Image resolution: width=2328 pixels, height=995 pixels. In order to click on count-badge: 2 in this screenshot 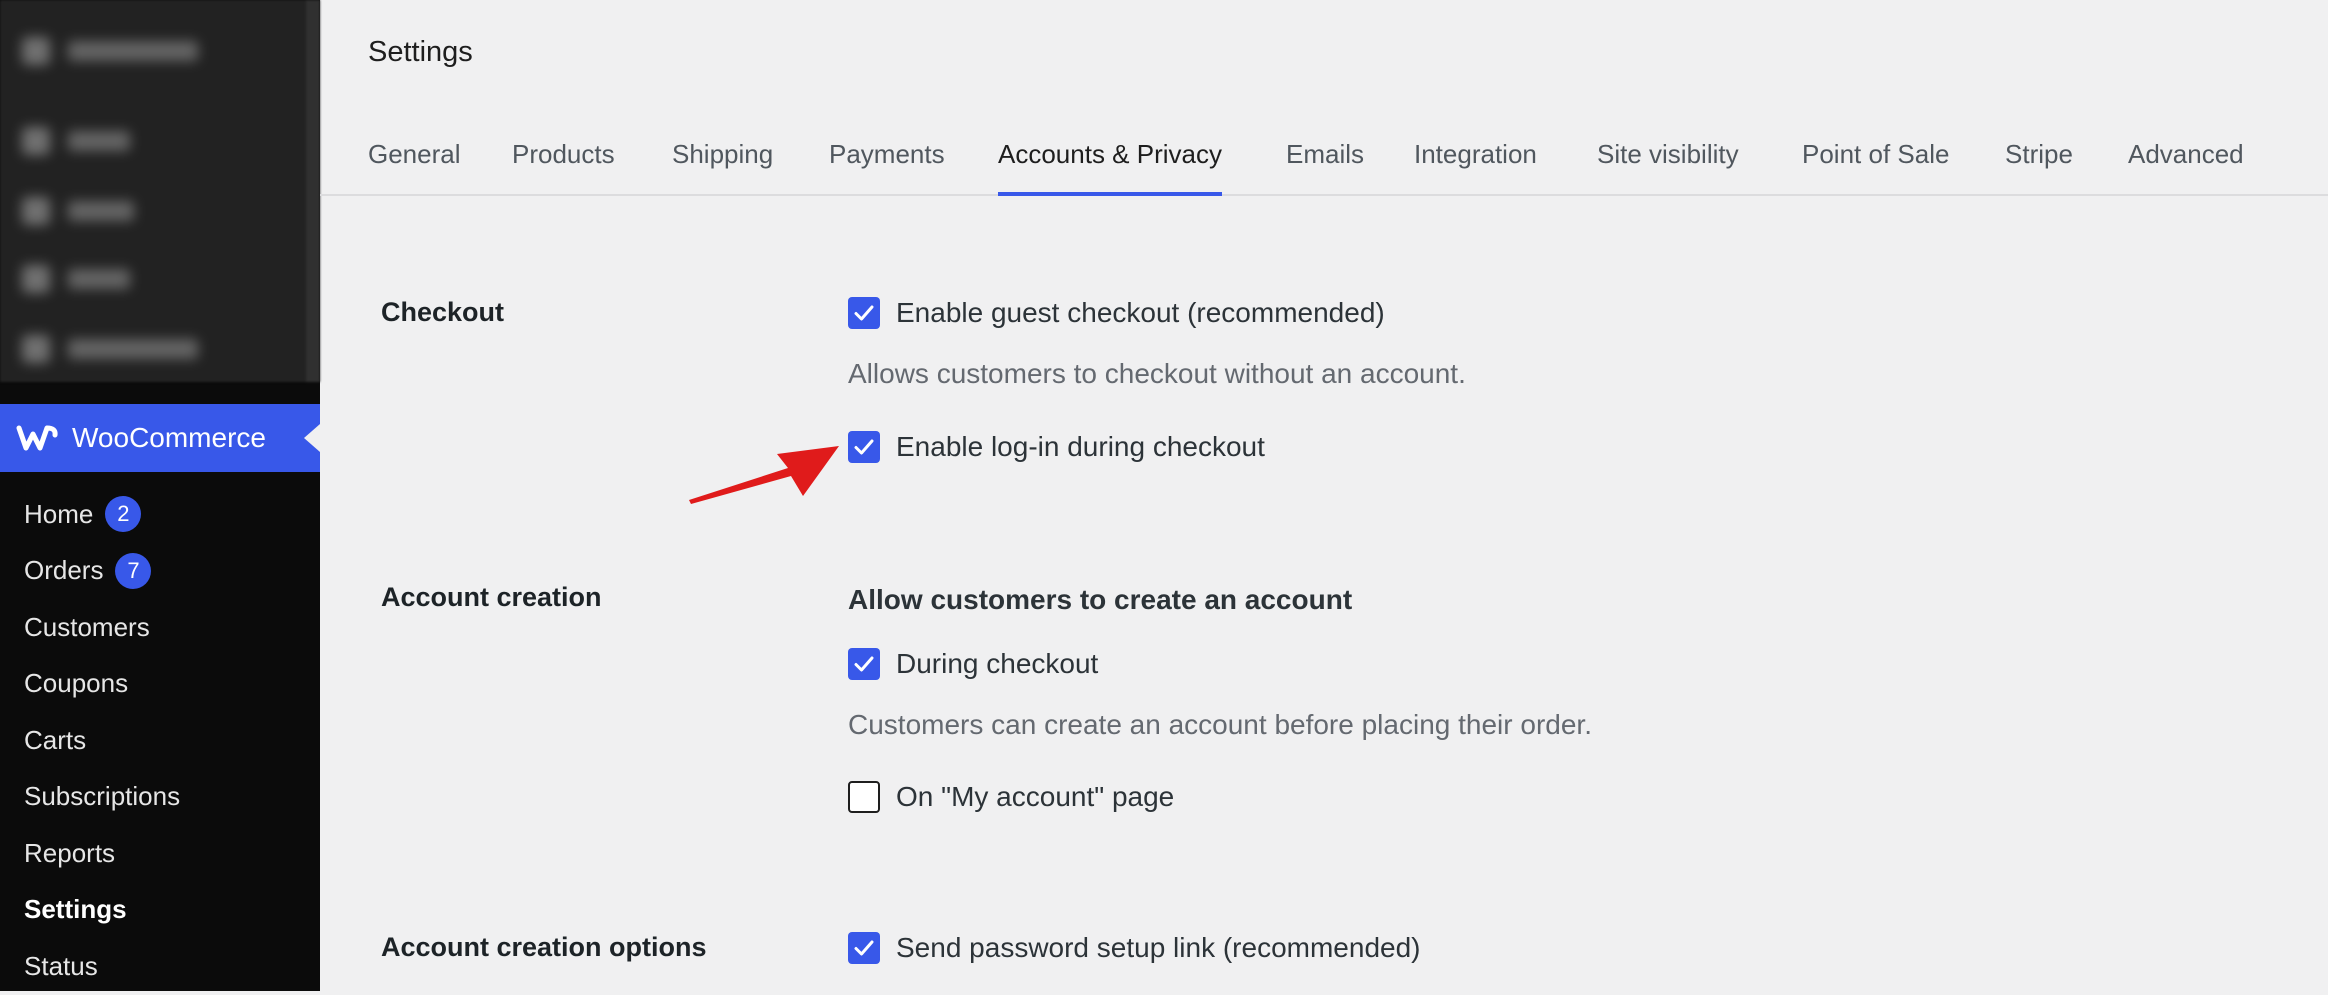, I will do `click(123, 514)`.